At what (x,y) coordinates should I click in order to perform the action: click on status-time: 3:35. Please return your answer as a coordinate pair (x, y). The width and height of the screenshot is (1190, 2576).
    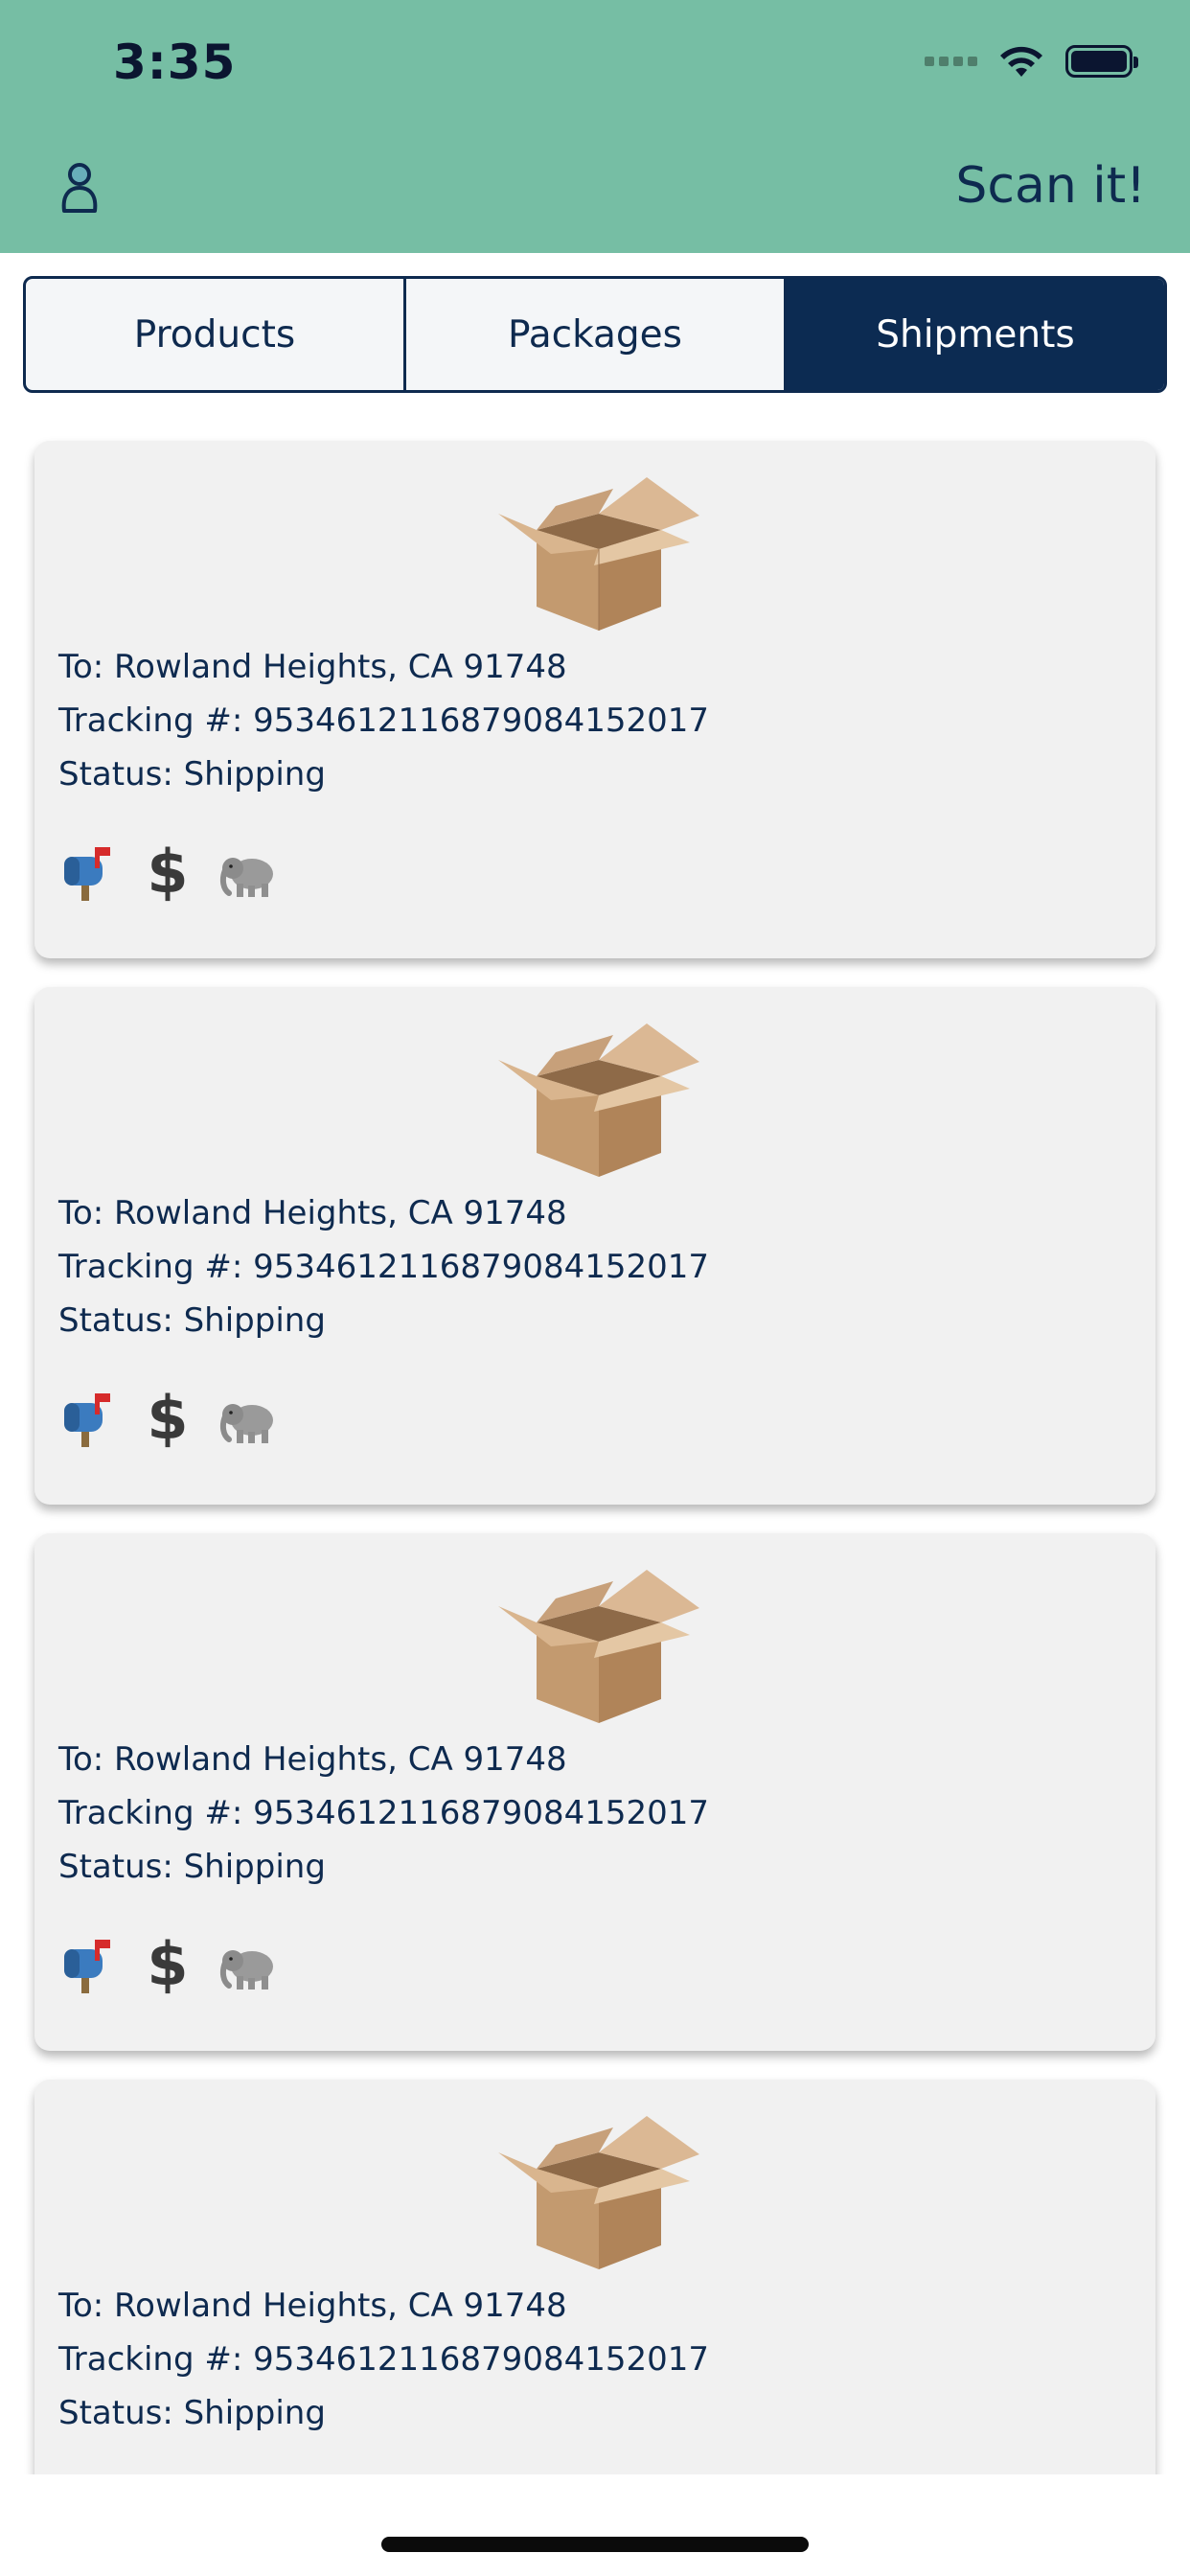
    Looking at the image, I should click on (175, 62).